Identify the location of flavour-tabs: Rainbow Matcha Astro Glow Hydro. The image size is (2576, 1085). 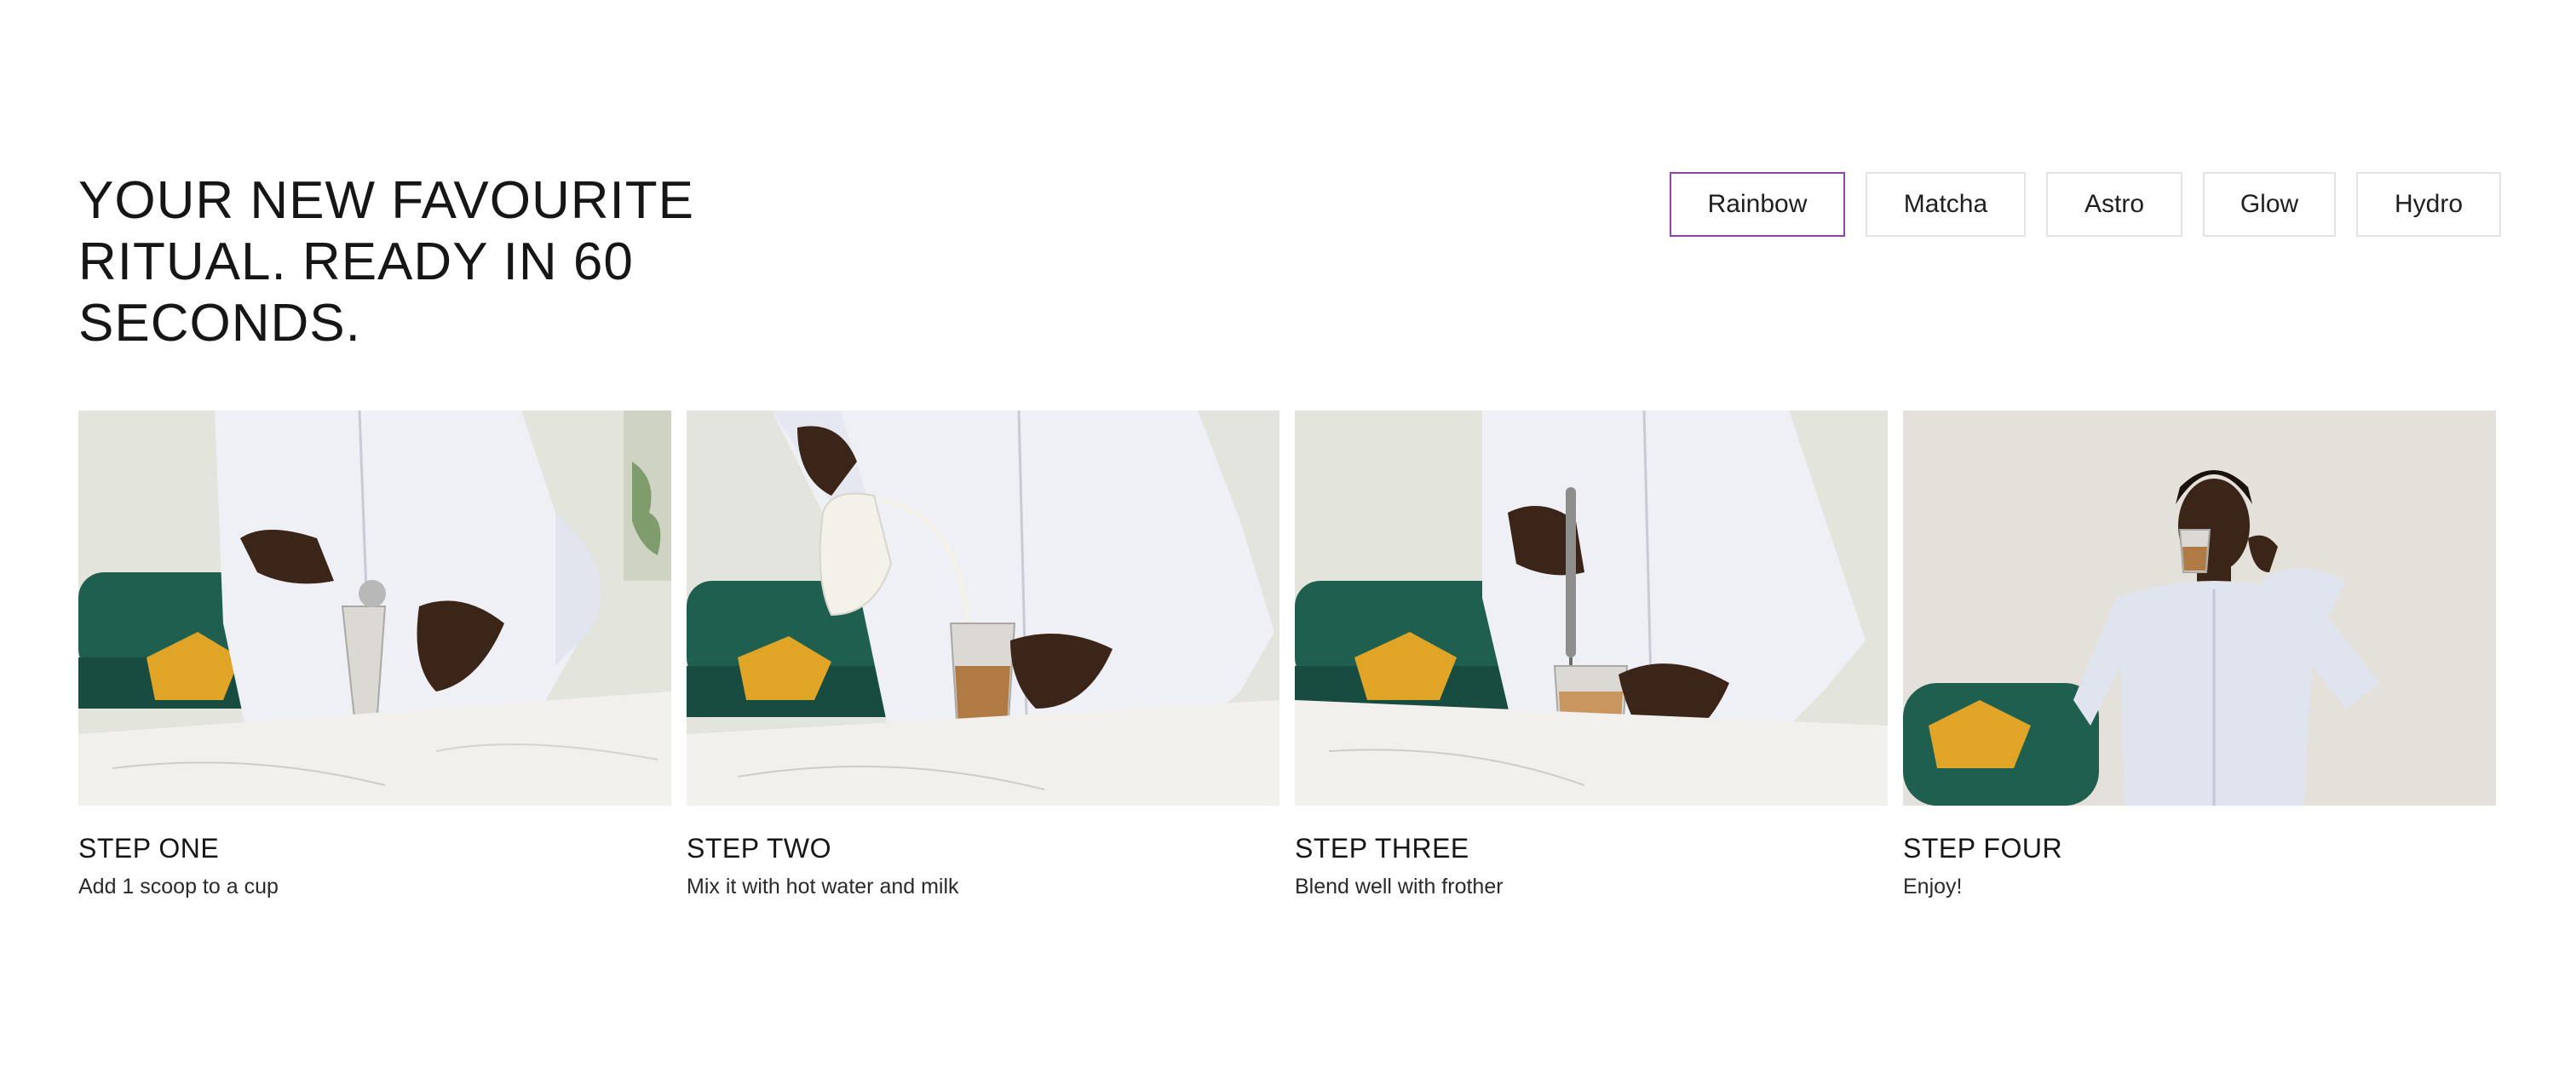
(2086, 204).